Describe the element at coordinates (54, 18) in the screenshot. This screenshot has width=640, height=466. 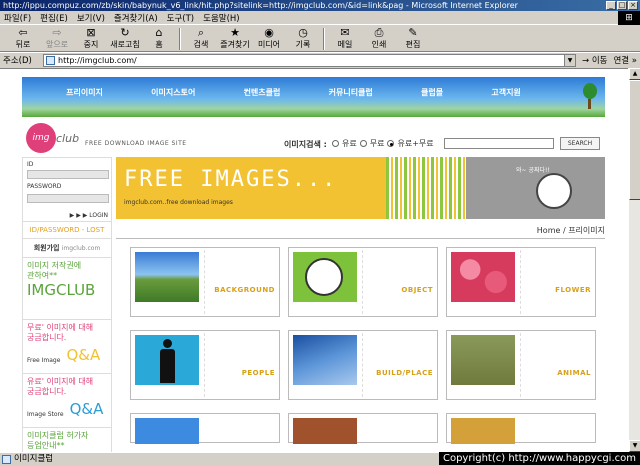
I see `menu-edit: 편집(E)` at that location.